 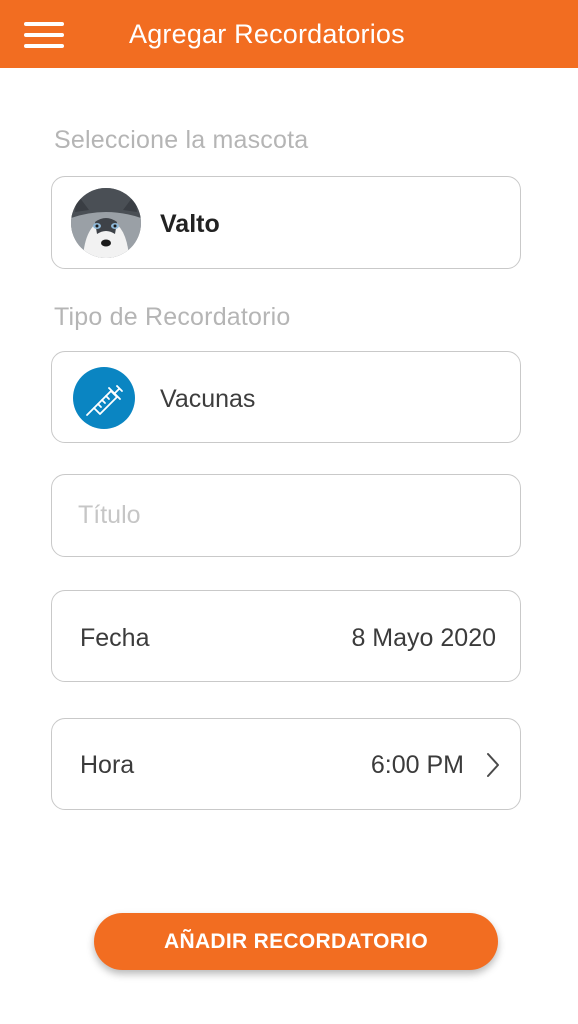 What do you see at coordinates (286, 764) in the screenshot?
I see `time-field: Hora 6:00 PM` at bounding box center [286, 764].